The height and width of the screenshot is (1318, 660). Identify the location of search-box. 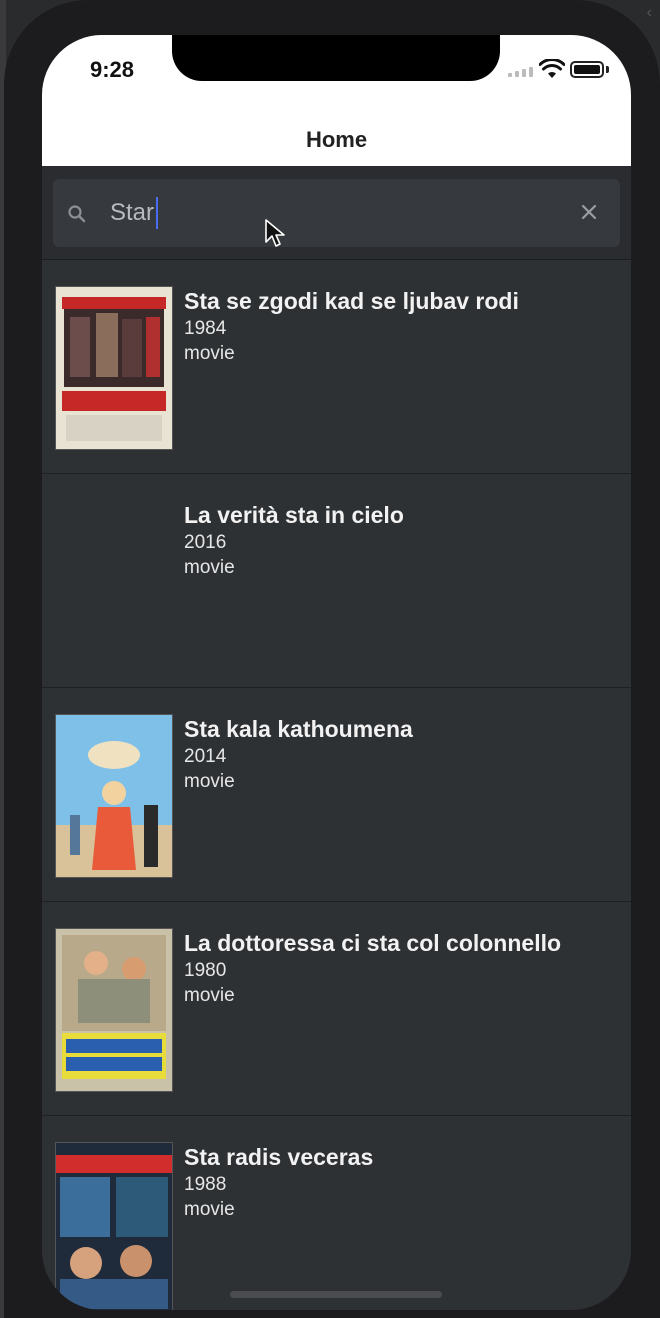
(336, 213).